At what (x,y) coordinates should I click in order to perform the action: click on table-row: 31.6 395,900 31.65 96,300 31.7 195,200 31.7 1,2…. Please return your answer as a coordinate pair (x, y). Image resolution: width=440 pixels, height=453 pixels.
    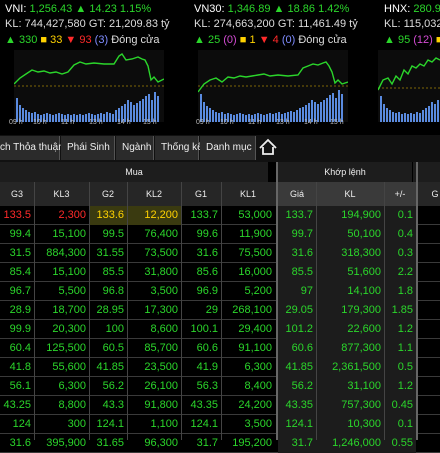
    Looking at the image, I should click on (220, 443).